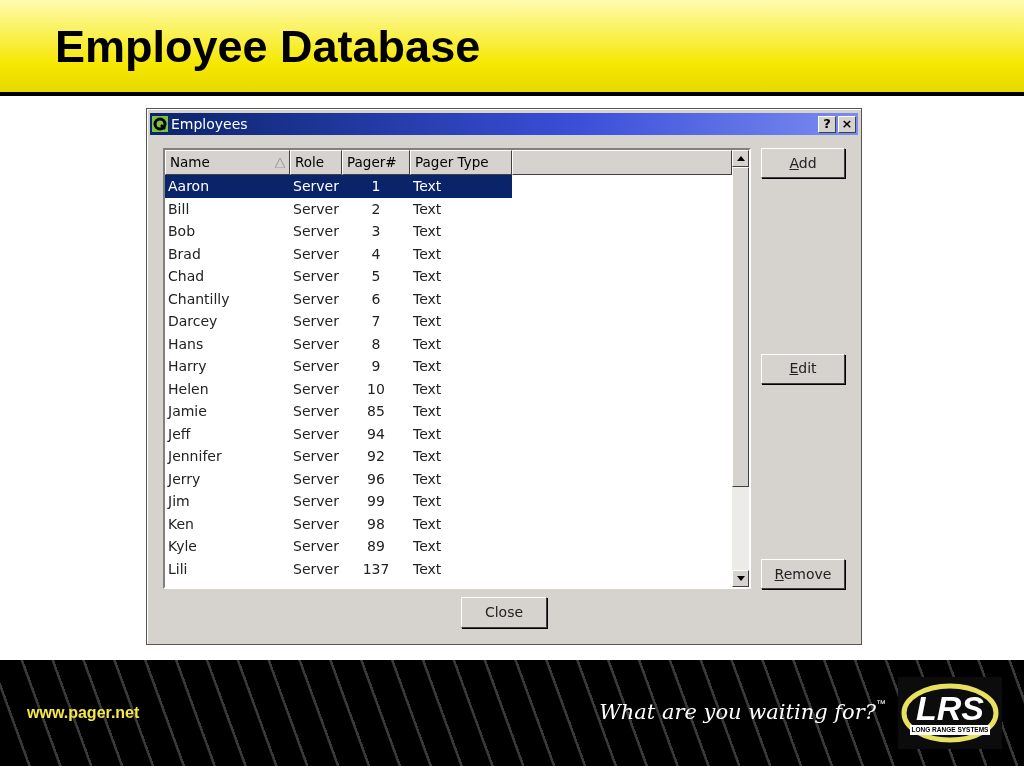 The height and width of the screenshot is (768, 1024). I want to click on table-cell-text: 9, so click(376, 366).